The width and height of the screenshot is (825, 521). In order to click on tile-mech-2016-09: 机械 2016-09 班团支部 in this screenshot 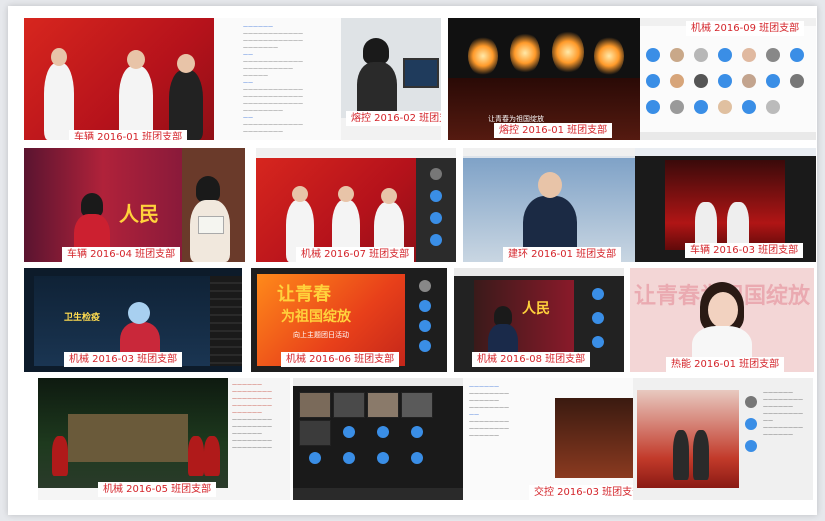, I will do `click(728, 79)`.